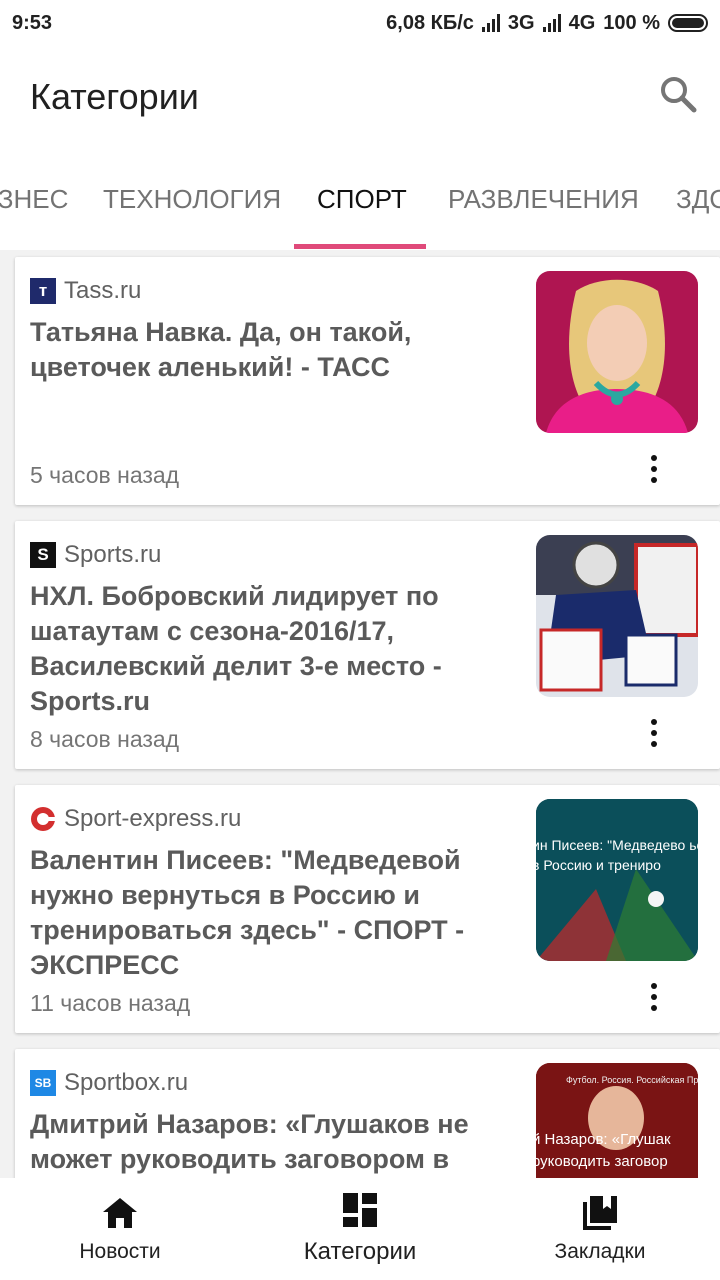  Describe the element at coordinates (605, 1150) in the screenshot. I see `thumbnail-text: й Назаров: «Глушак руководить заговор` at that location.